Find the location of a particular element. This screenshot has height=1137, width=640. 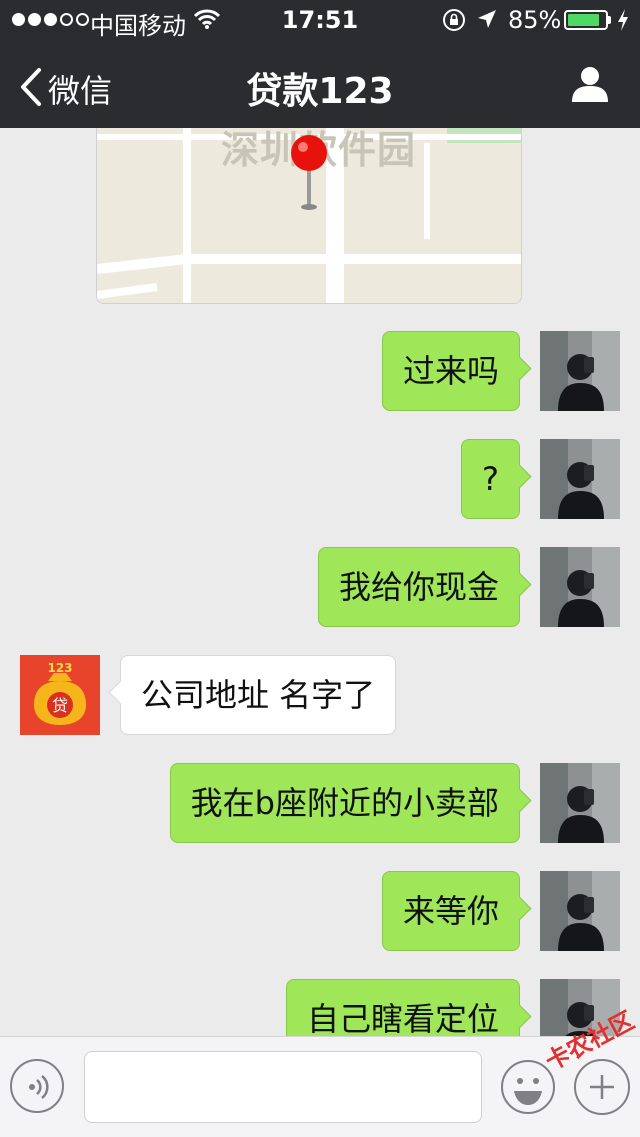

top-bar: 中国移动 17:51 85% 微信 贷款123 is located at coordinates (320, 64).